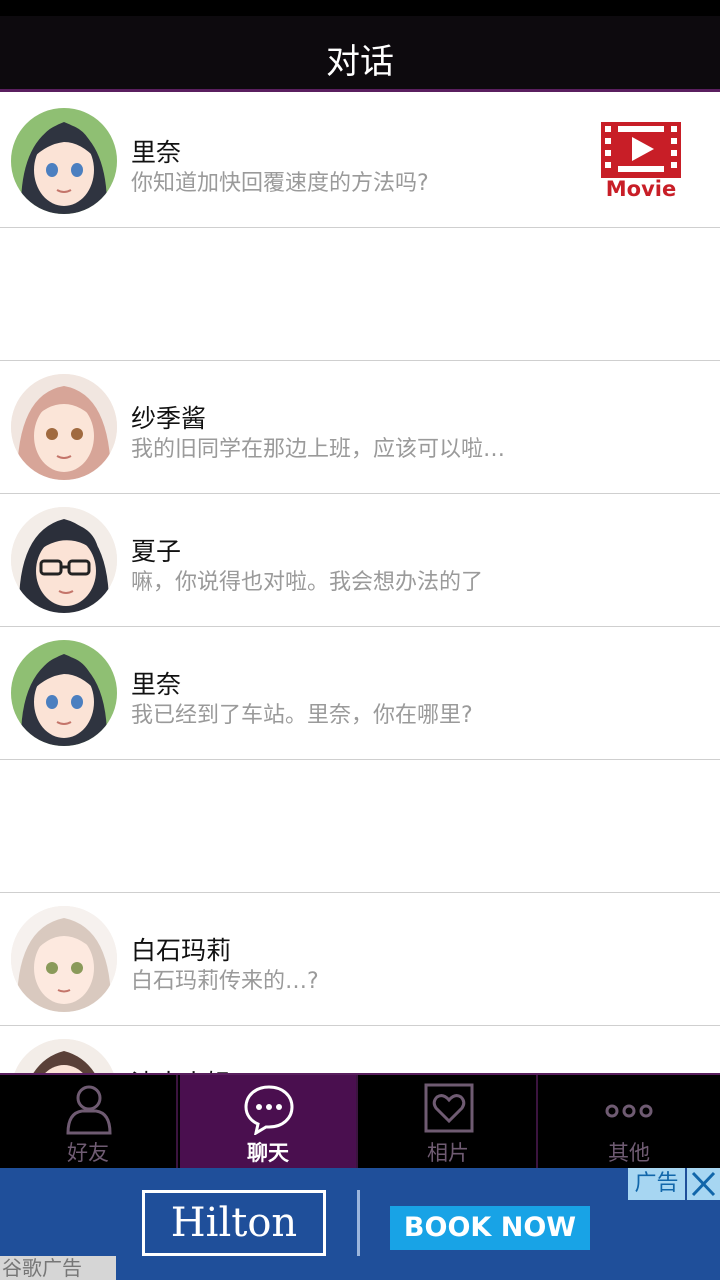 This screenshot has width=720, height=1280. I want to click on ad-brand-logo: Hilton, so click(234, 1223).